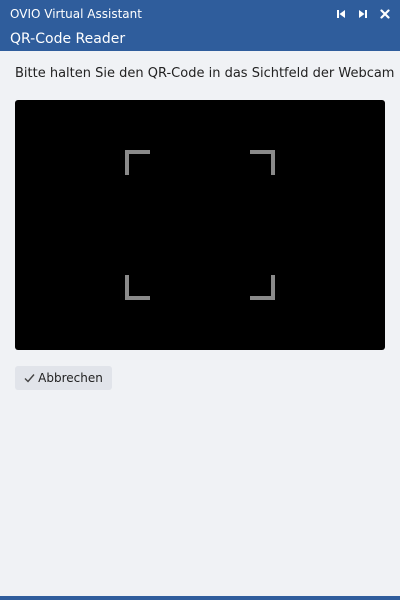  What do you see at coordinates (137, 287) in the screenshot?
I see `scan-frame-bottom-left` at bounding box center [137, 287].